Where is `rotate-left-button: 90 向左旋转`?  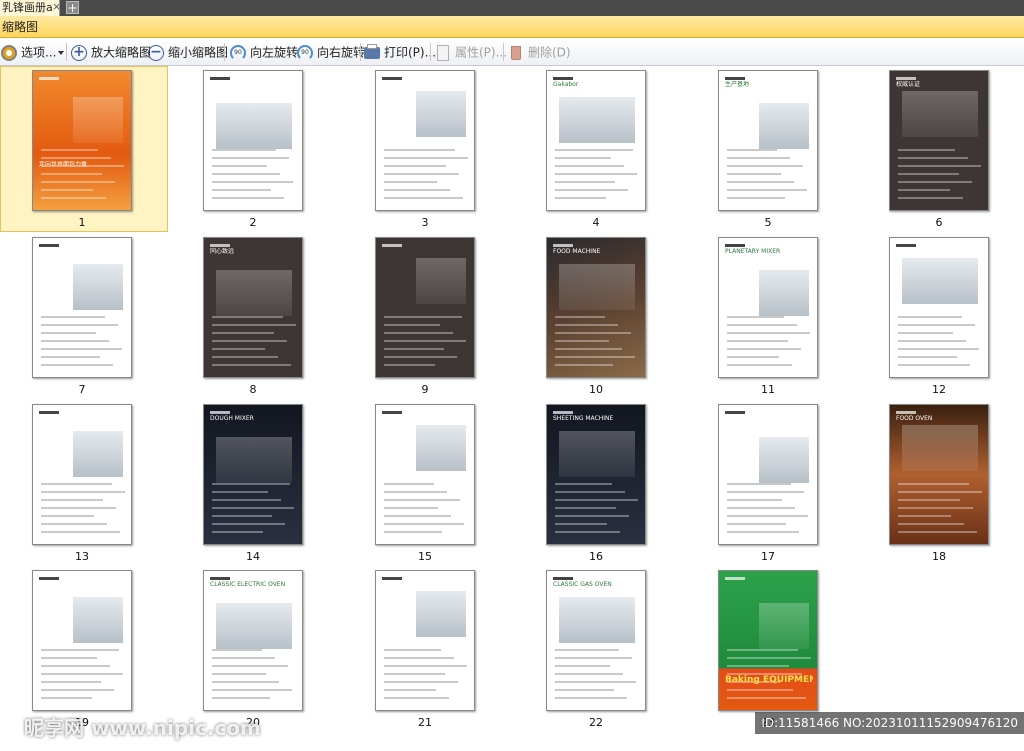 rotate-left-button: 90 向左旋转 is located at coordinates (263, 52).